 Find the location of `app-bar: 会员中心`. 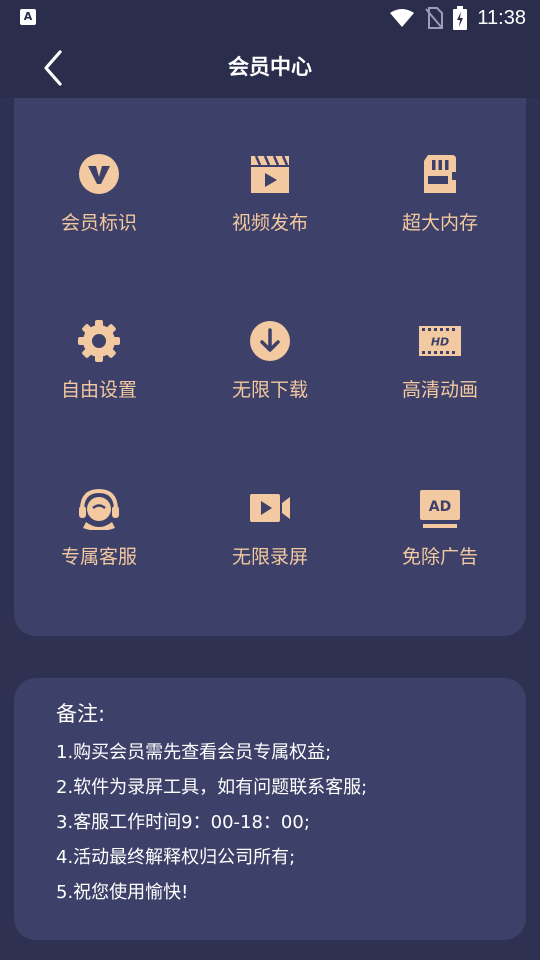

app-bar: 会员中心 is located at coordinates (270, 67).